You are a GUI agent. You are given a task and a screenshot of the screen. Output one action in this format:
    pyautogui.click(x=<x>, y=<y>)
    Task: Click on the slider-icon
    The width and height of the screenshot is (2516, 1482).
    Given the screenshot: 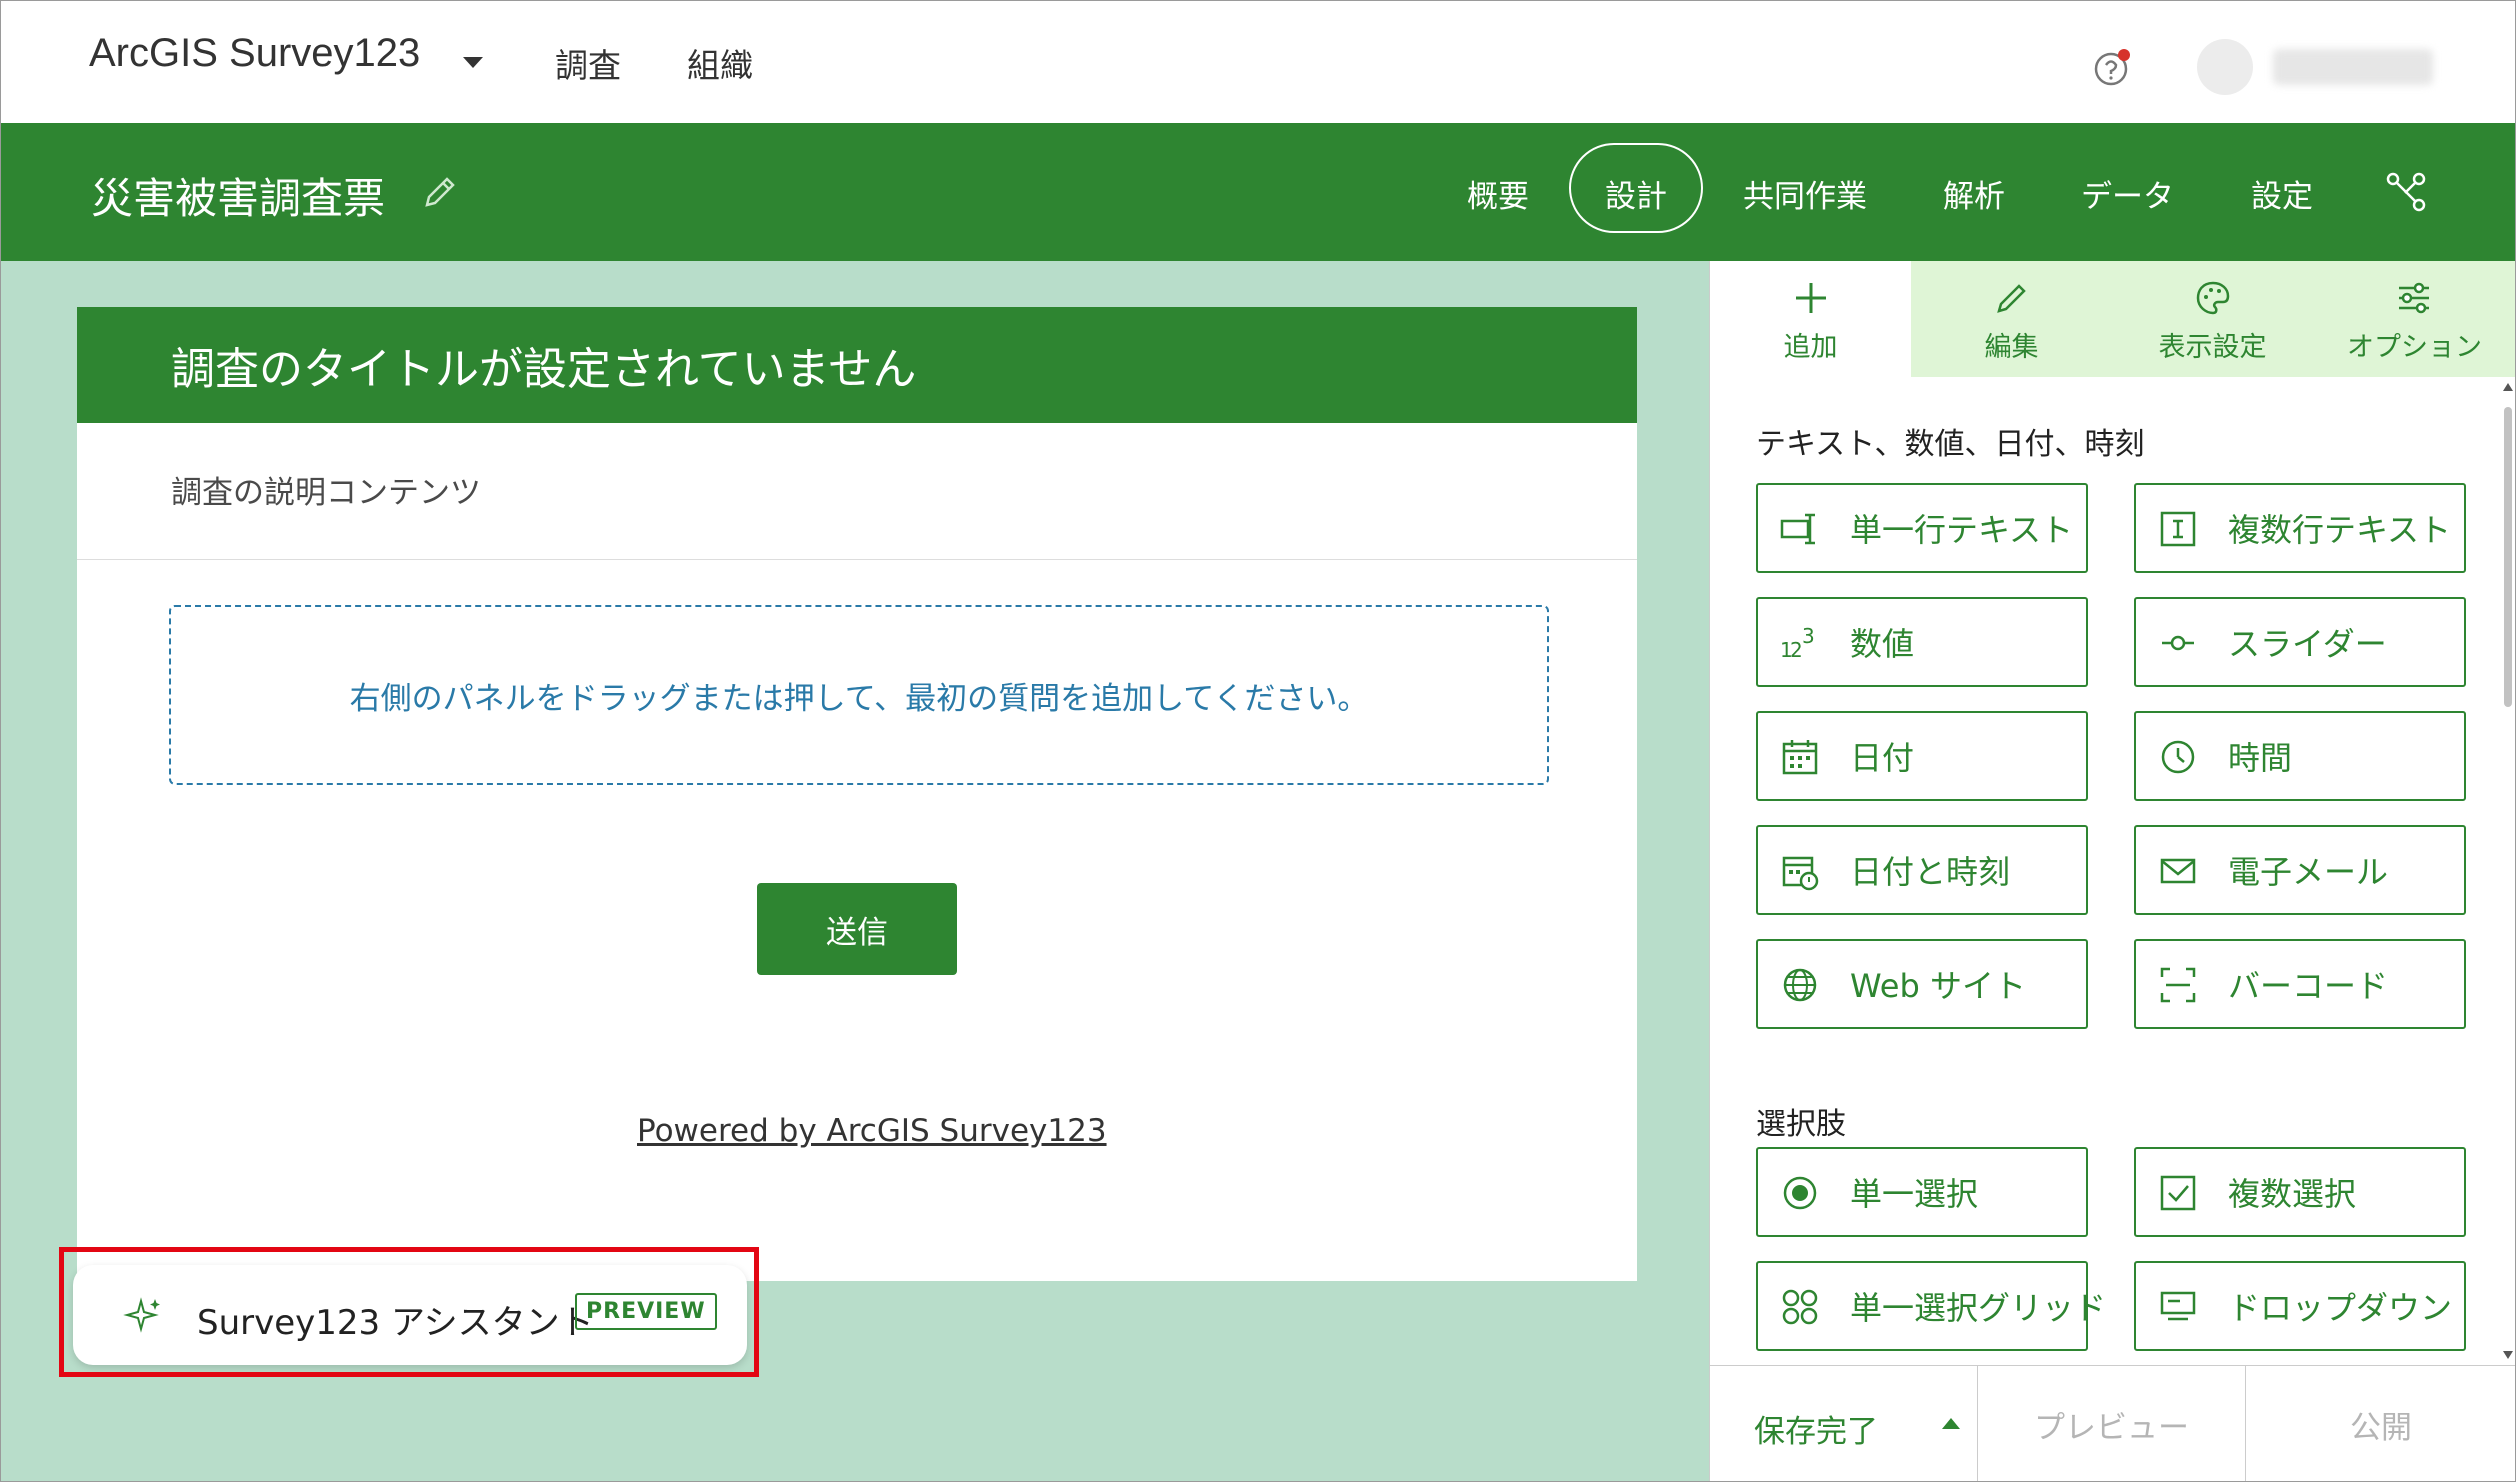 What is the action you would take?
    pyautogui.click(x=2178, y=643)
    